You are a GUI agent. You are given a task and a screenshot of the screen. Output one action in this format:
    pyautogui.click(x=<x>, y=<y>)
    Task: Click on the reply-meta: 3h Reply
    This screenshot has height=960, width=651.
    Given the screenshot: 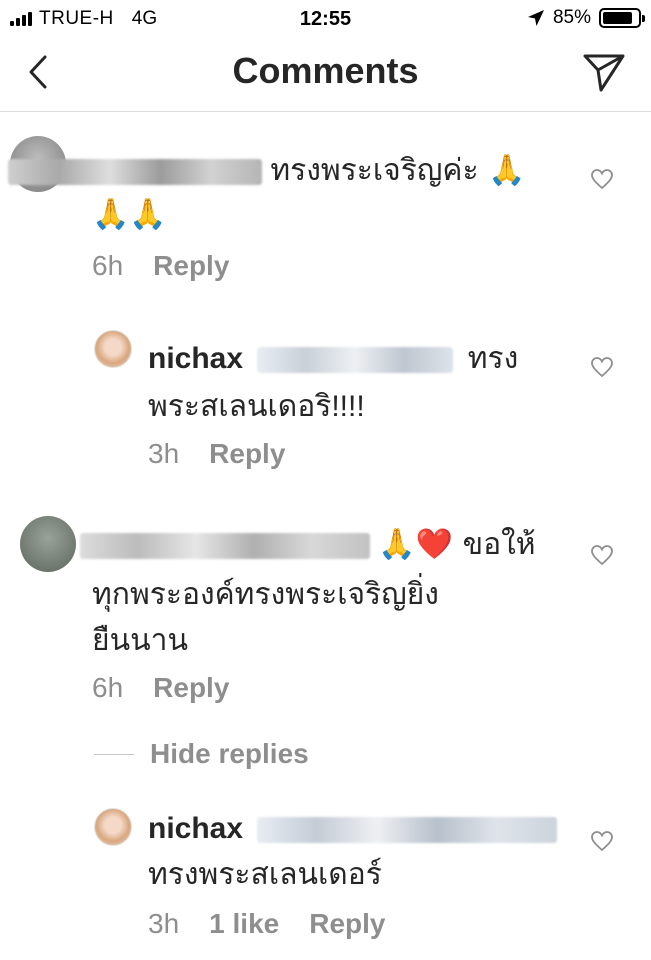 What is the action you would take?
    pyautogui.click(x=216, y=454)
    